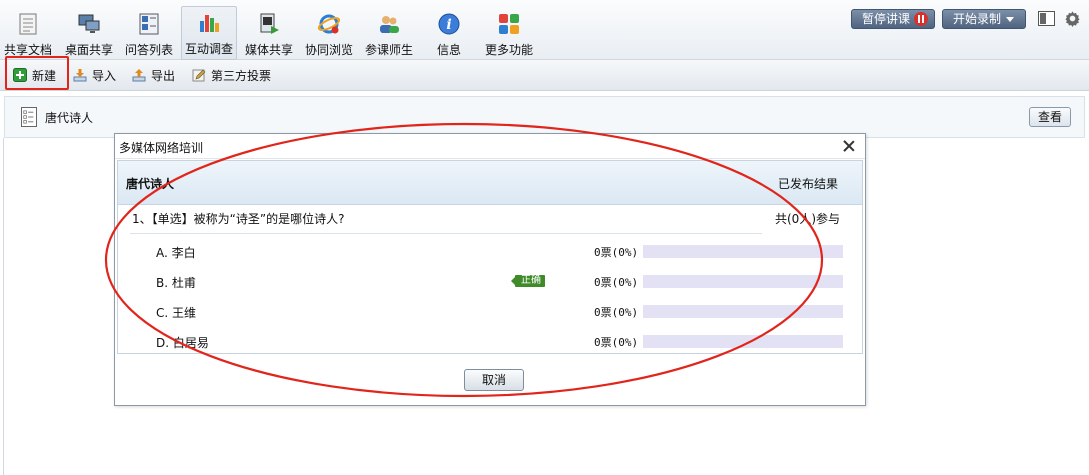  I want to click on export-button: 导出, so click(153, 76).